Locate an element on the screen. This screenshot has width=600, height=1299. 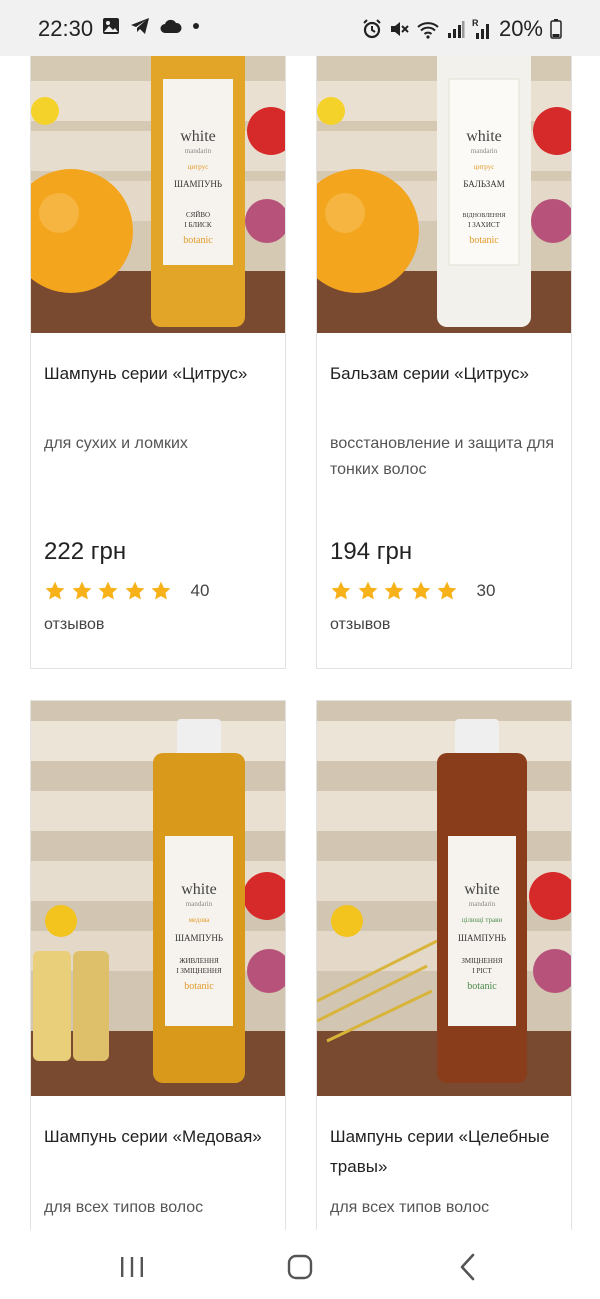
status-bar: 22:30 R 20% is located at coordinates (300, 28).